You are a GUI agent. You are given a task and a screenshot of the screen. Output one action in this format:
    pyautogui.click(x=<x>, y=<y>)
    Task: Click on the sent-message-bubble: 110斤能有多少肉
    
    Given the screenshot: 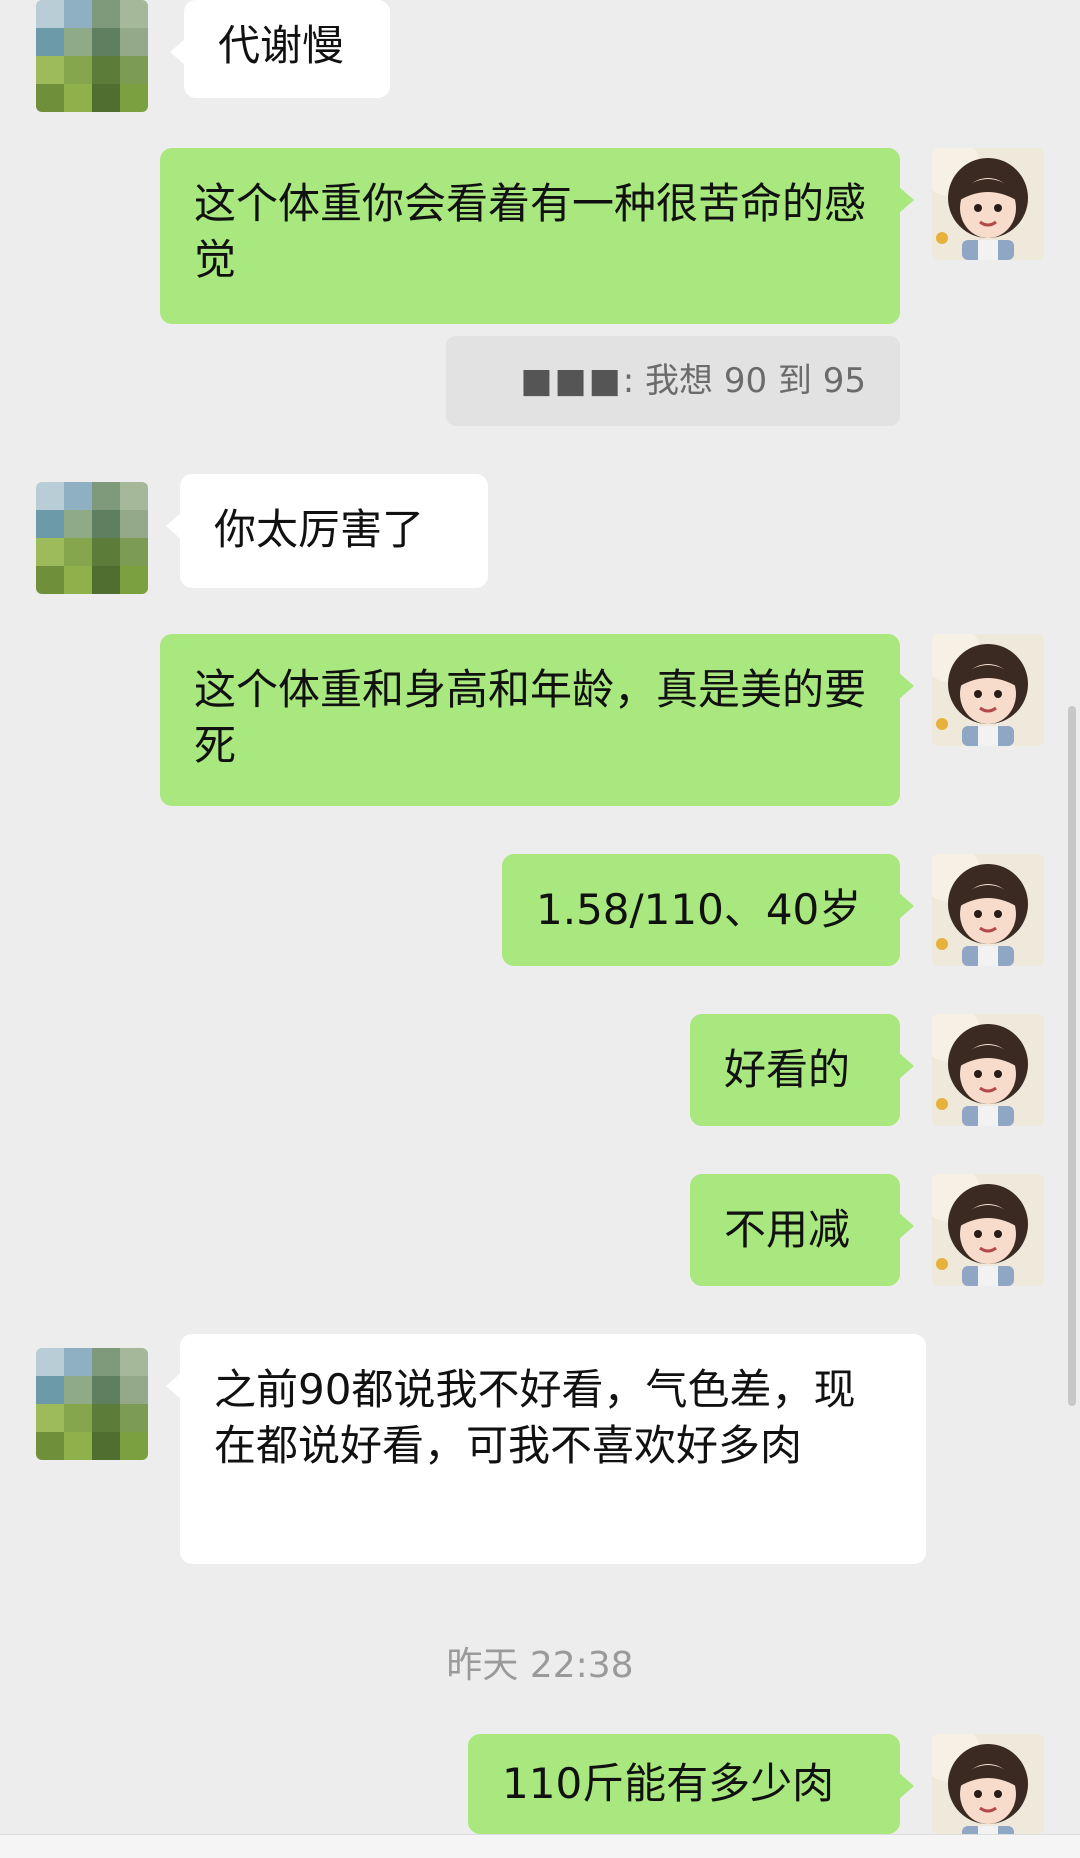 What is the action you would take?
    pyautogui.click(x=691, y=1784)
    